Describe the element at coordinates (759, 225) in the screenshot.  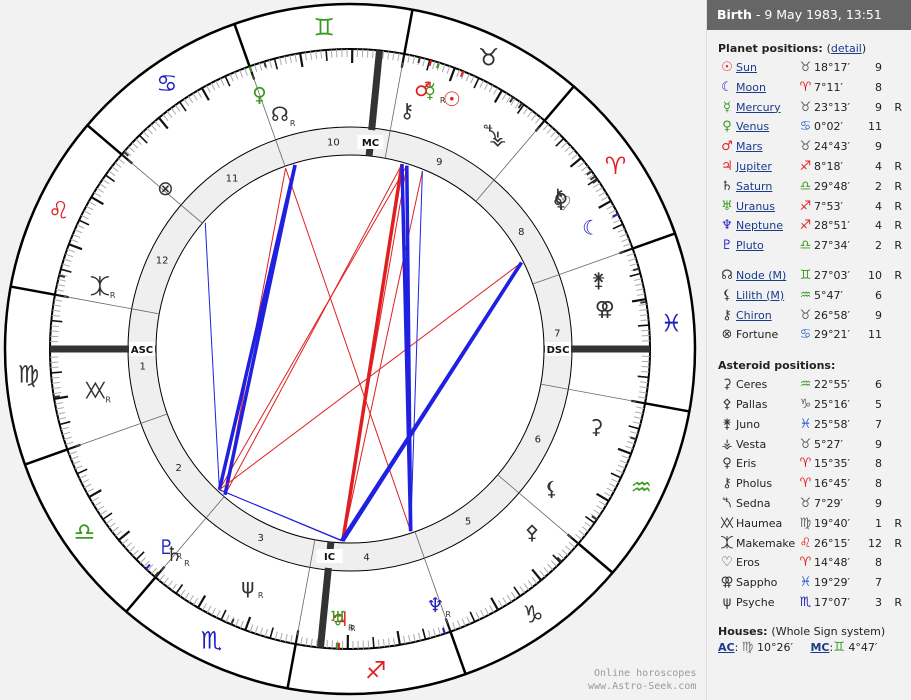
I see `planet-name: Neptune` at that location.